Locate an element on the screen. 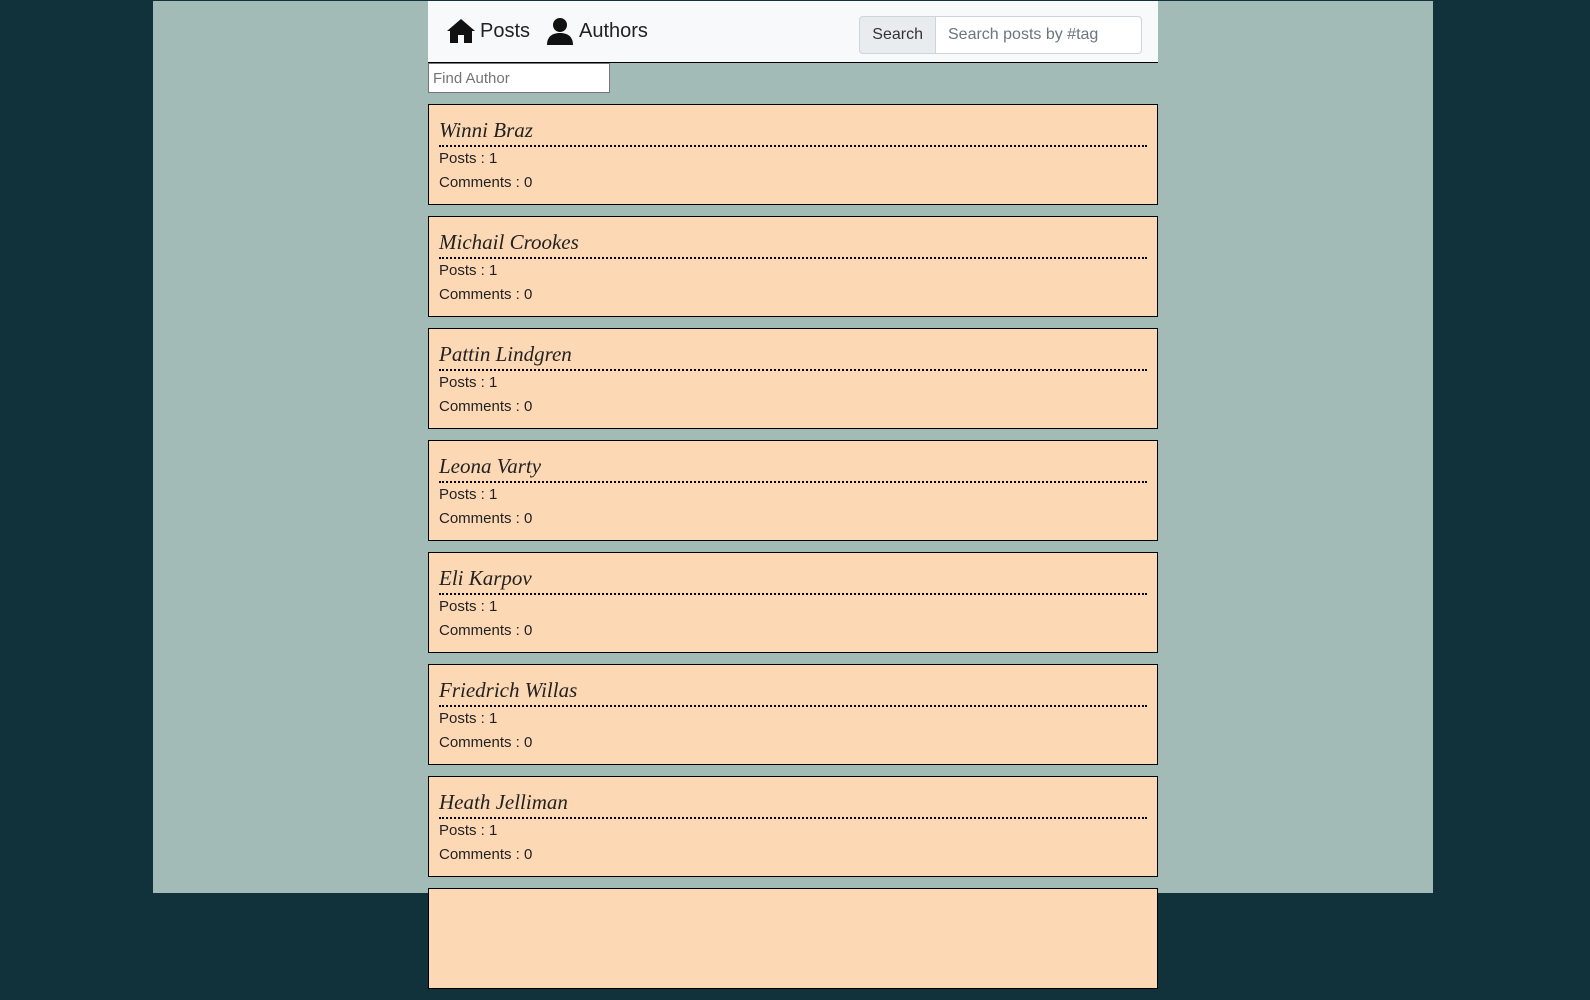 Image resolution: width=1590 pixels, height=1000 pixels. home-icon is located at coordinates (461, 31).